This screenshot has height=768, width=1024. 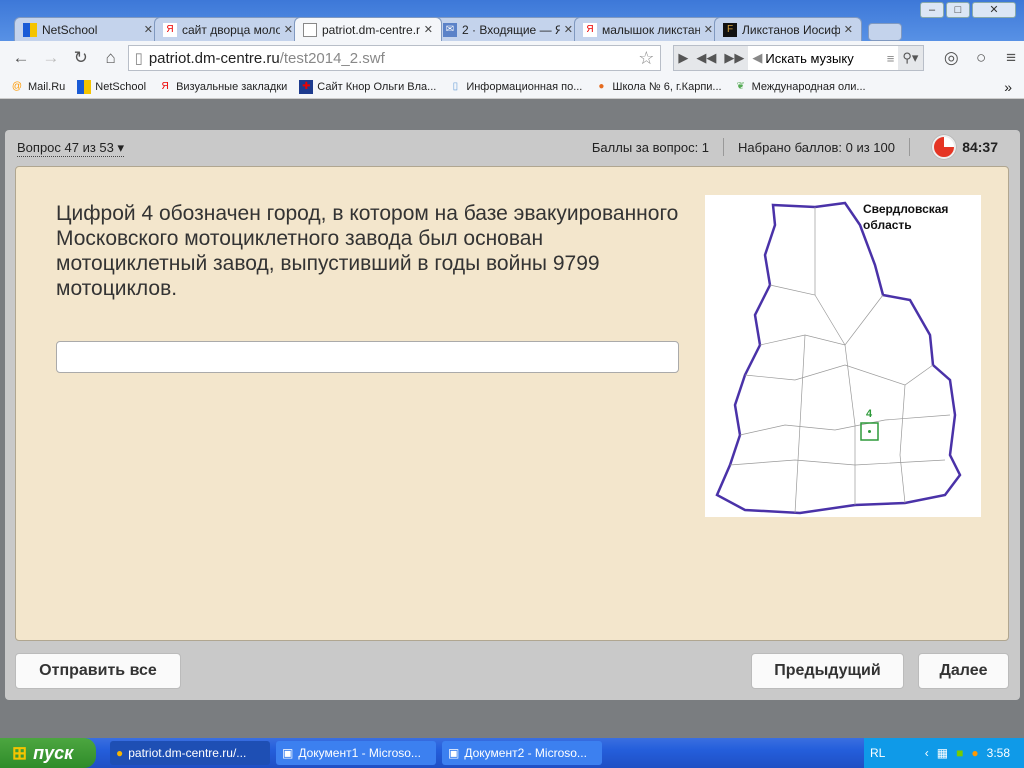 What do you see at coordinates (111, 86) in the screenshot?
I see `bookmark-netschool: NetSchool` at bounding box center [111, 86].